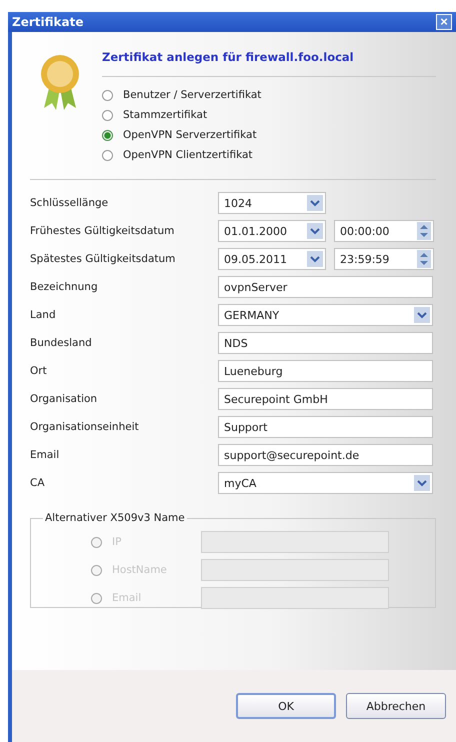 The image size is (456, 742). What do you see at coordinates (325, 455) in the screenshot?
I see `input-field: support@securepoint.de` at bounding box center [325, 455].